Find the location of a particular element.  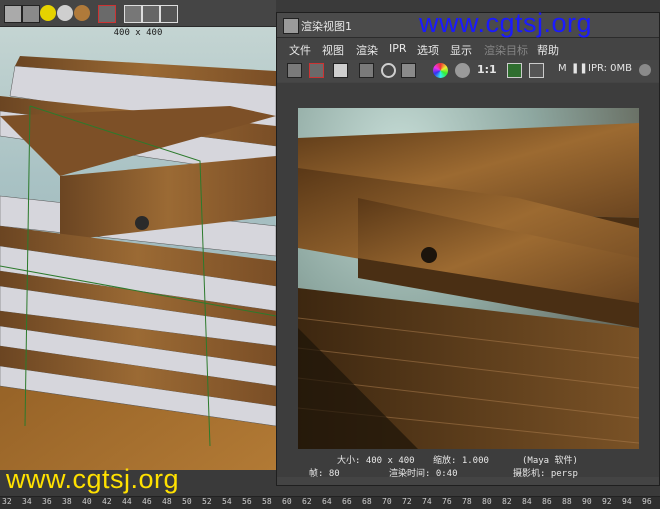

timeline-tick: 84 is located at coordinates (527, 501).